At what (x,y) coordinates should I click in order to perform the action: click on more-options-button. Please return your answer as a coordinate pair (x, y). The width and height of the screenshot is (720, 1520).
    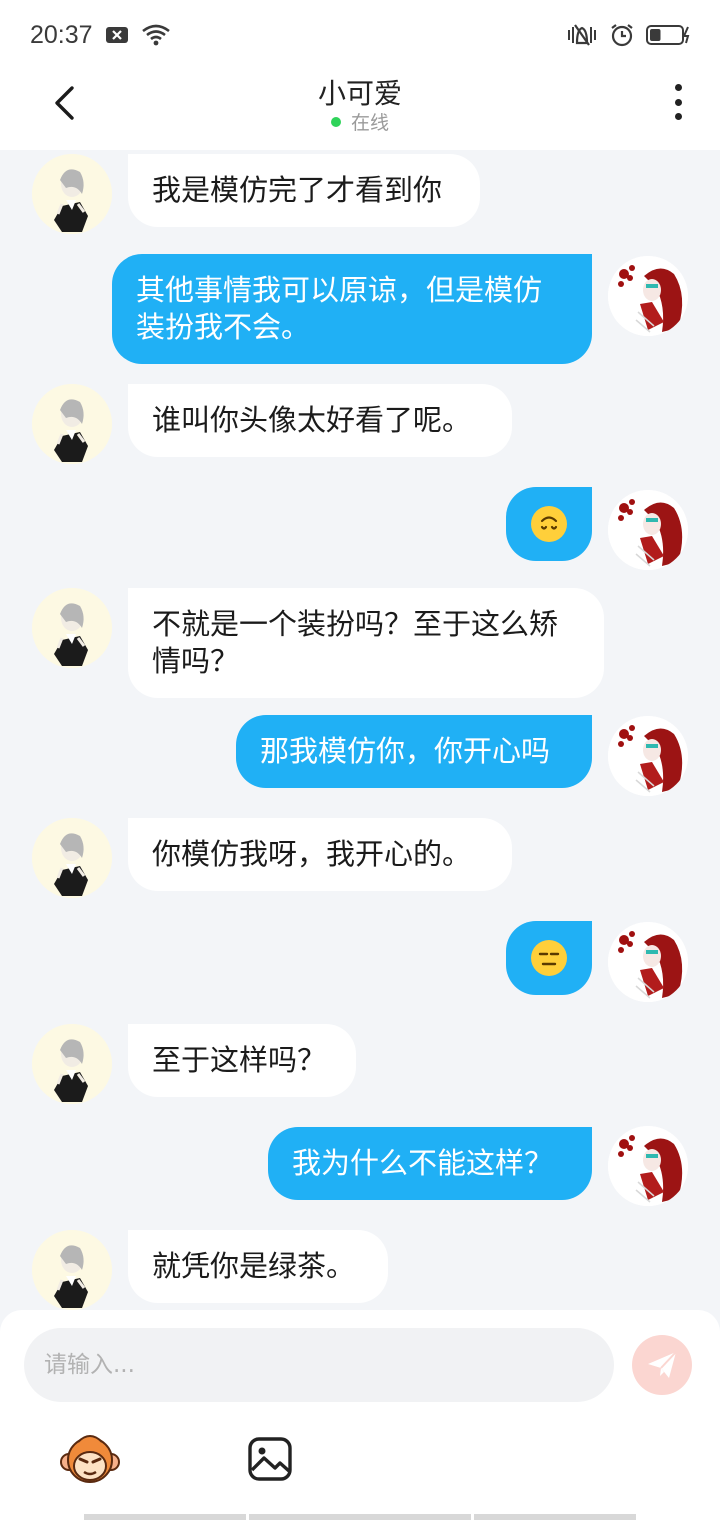
    Looking at the image, I should click on (678, 102).